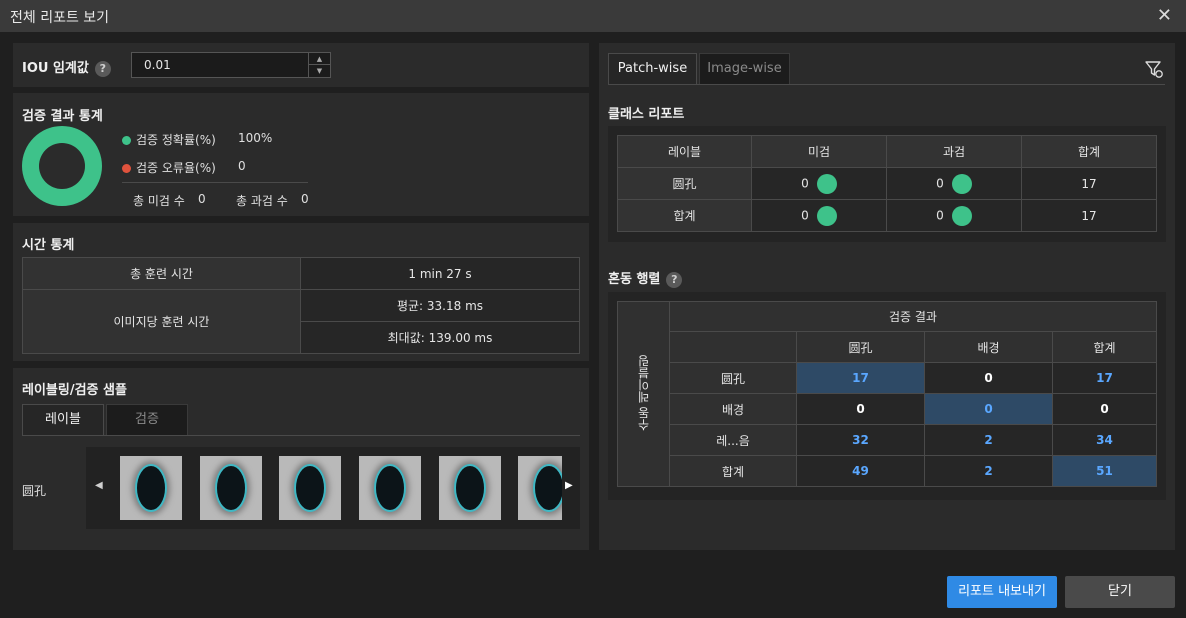 This screenshot has width=1186, height=618. Describe the element at coordinates (988, 347) in the screenshot. I see `col-header: 배경` at that location.